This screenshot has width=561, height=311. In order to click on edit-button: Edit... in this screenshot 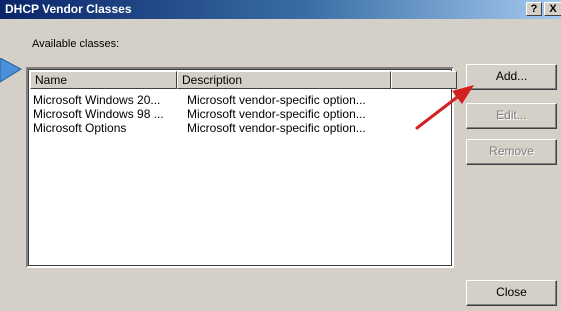, I will do `click(511, 116)`.